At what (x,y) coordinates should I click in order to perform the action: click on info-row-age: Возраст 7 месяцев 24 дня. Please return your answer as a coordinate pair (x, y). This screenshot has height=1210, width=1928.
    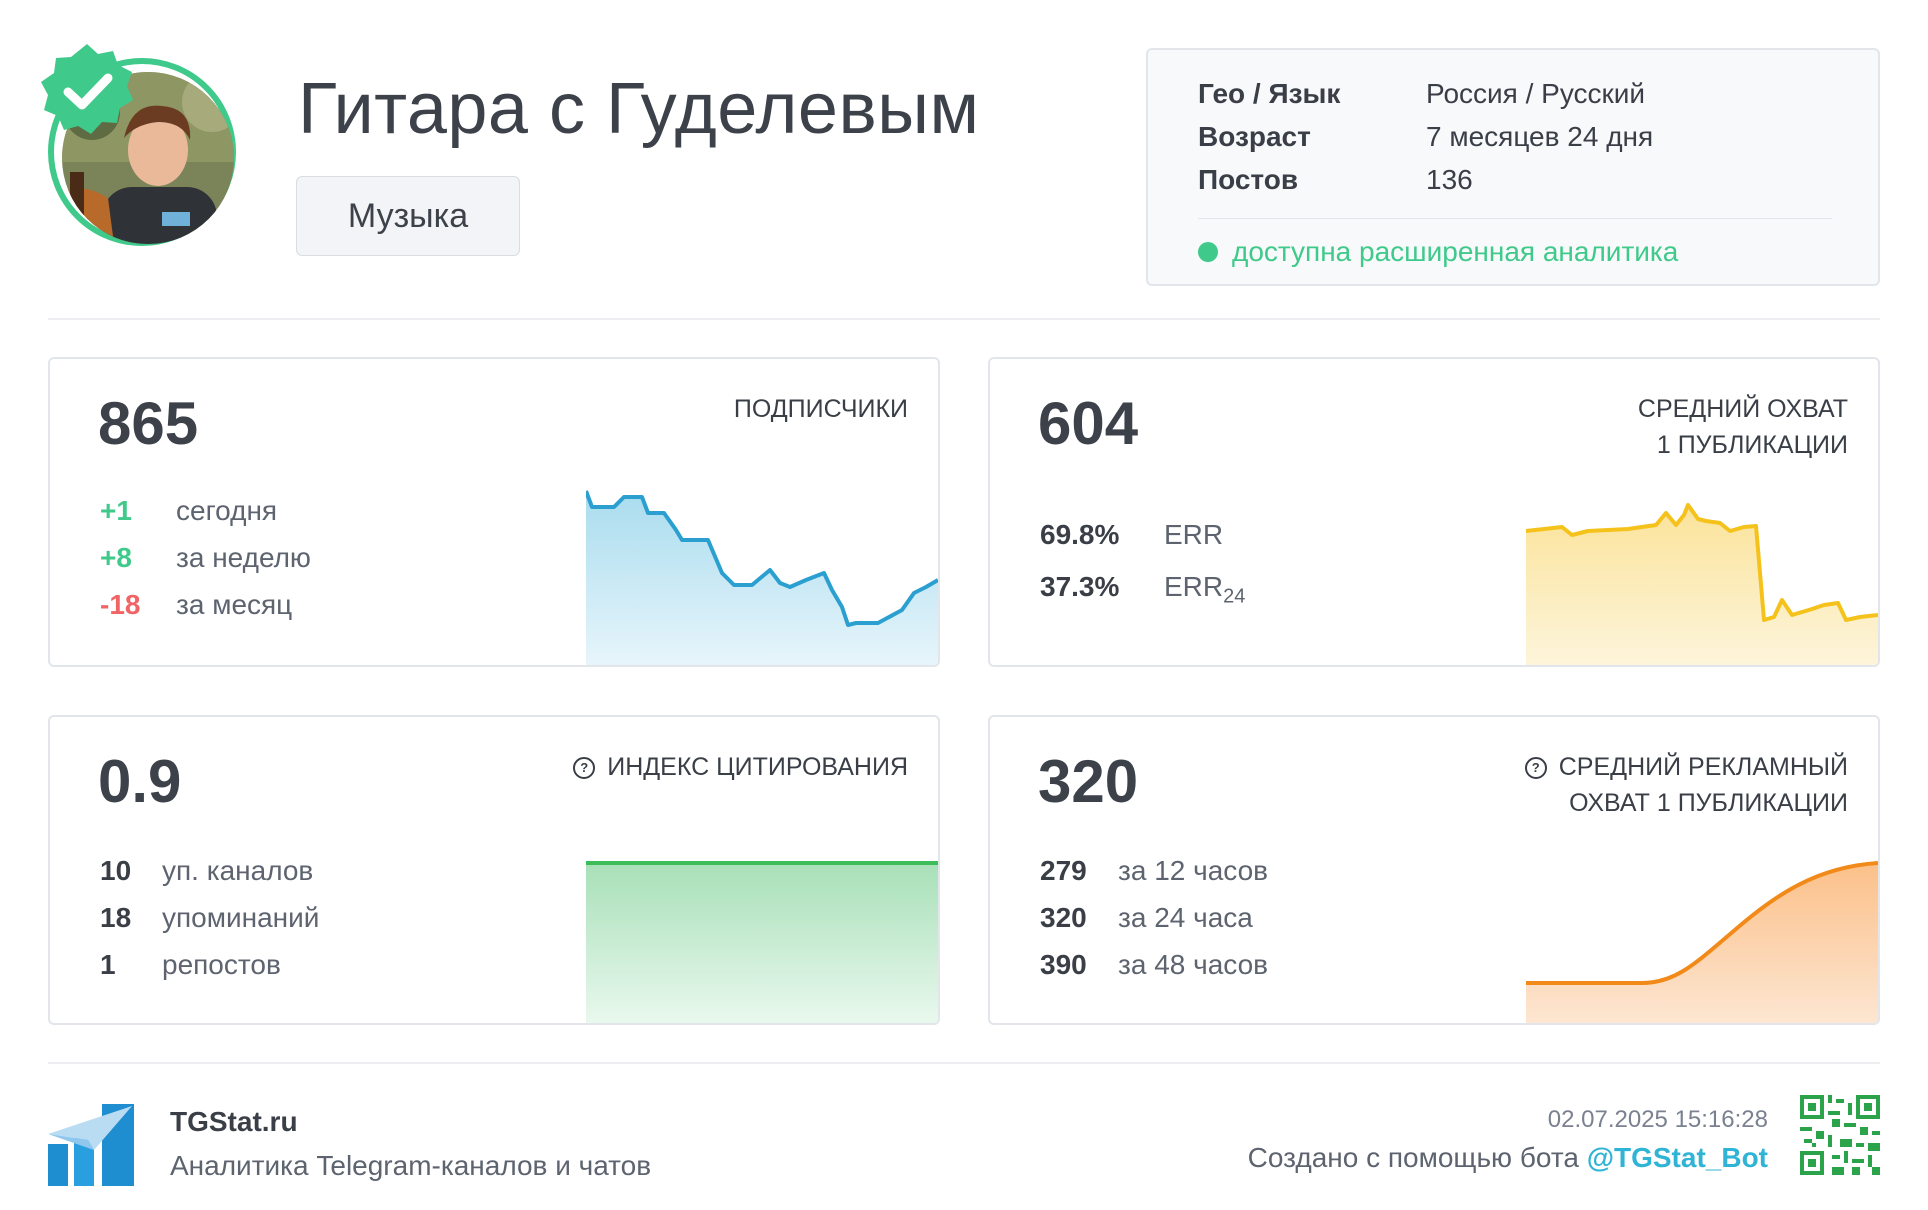
    Looking at the image, I should click on (1425, 137).